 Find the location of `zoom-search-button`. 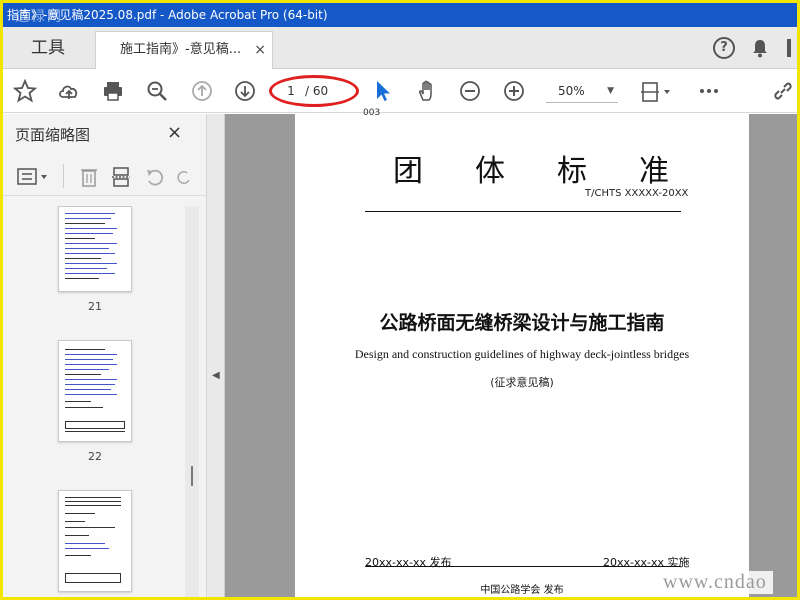

zoom-search-button is located at coordinates (157, 91).